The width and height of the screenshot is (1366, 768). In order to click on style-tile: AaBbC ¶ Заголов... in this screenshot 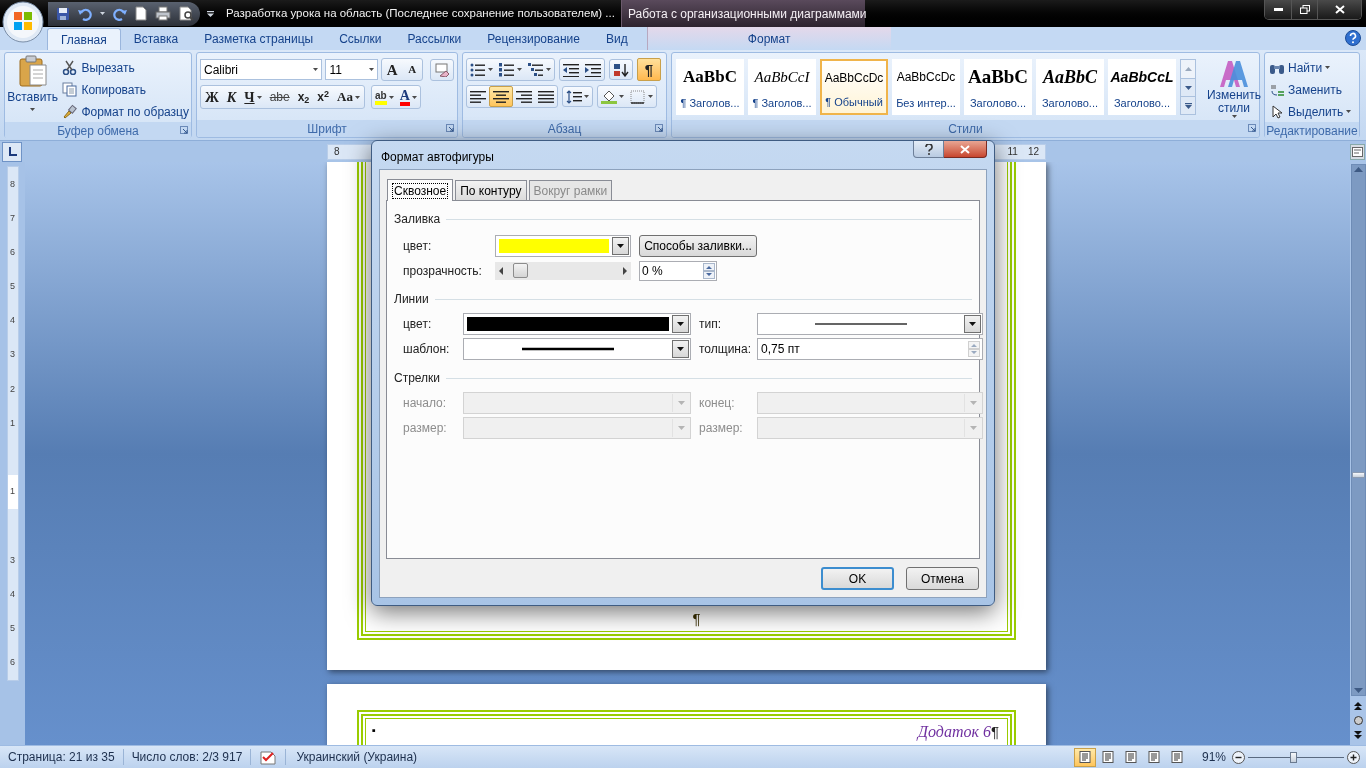, I will do `click(710, 87)`.